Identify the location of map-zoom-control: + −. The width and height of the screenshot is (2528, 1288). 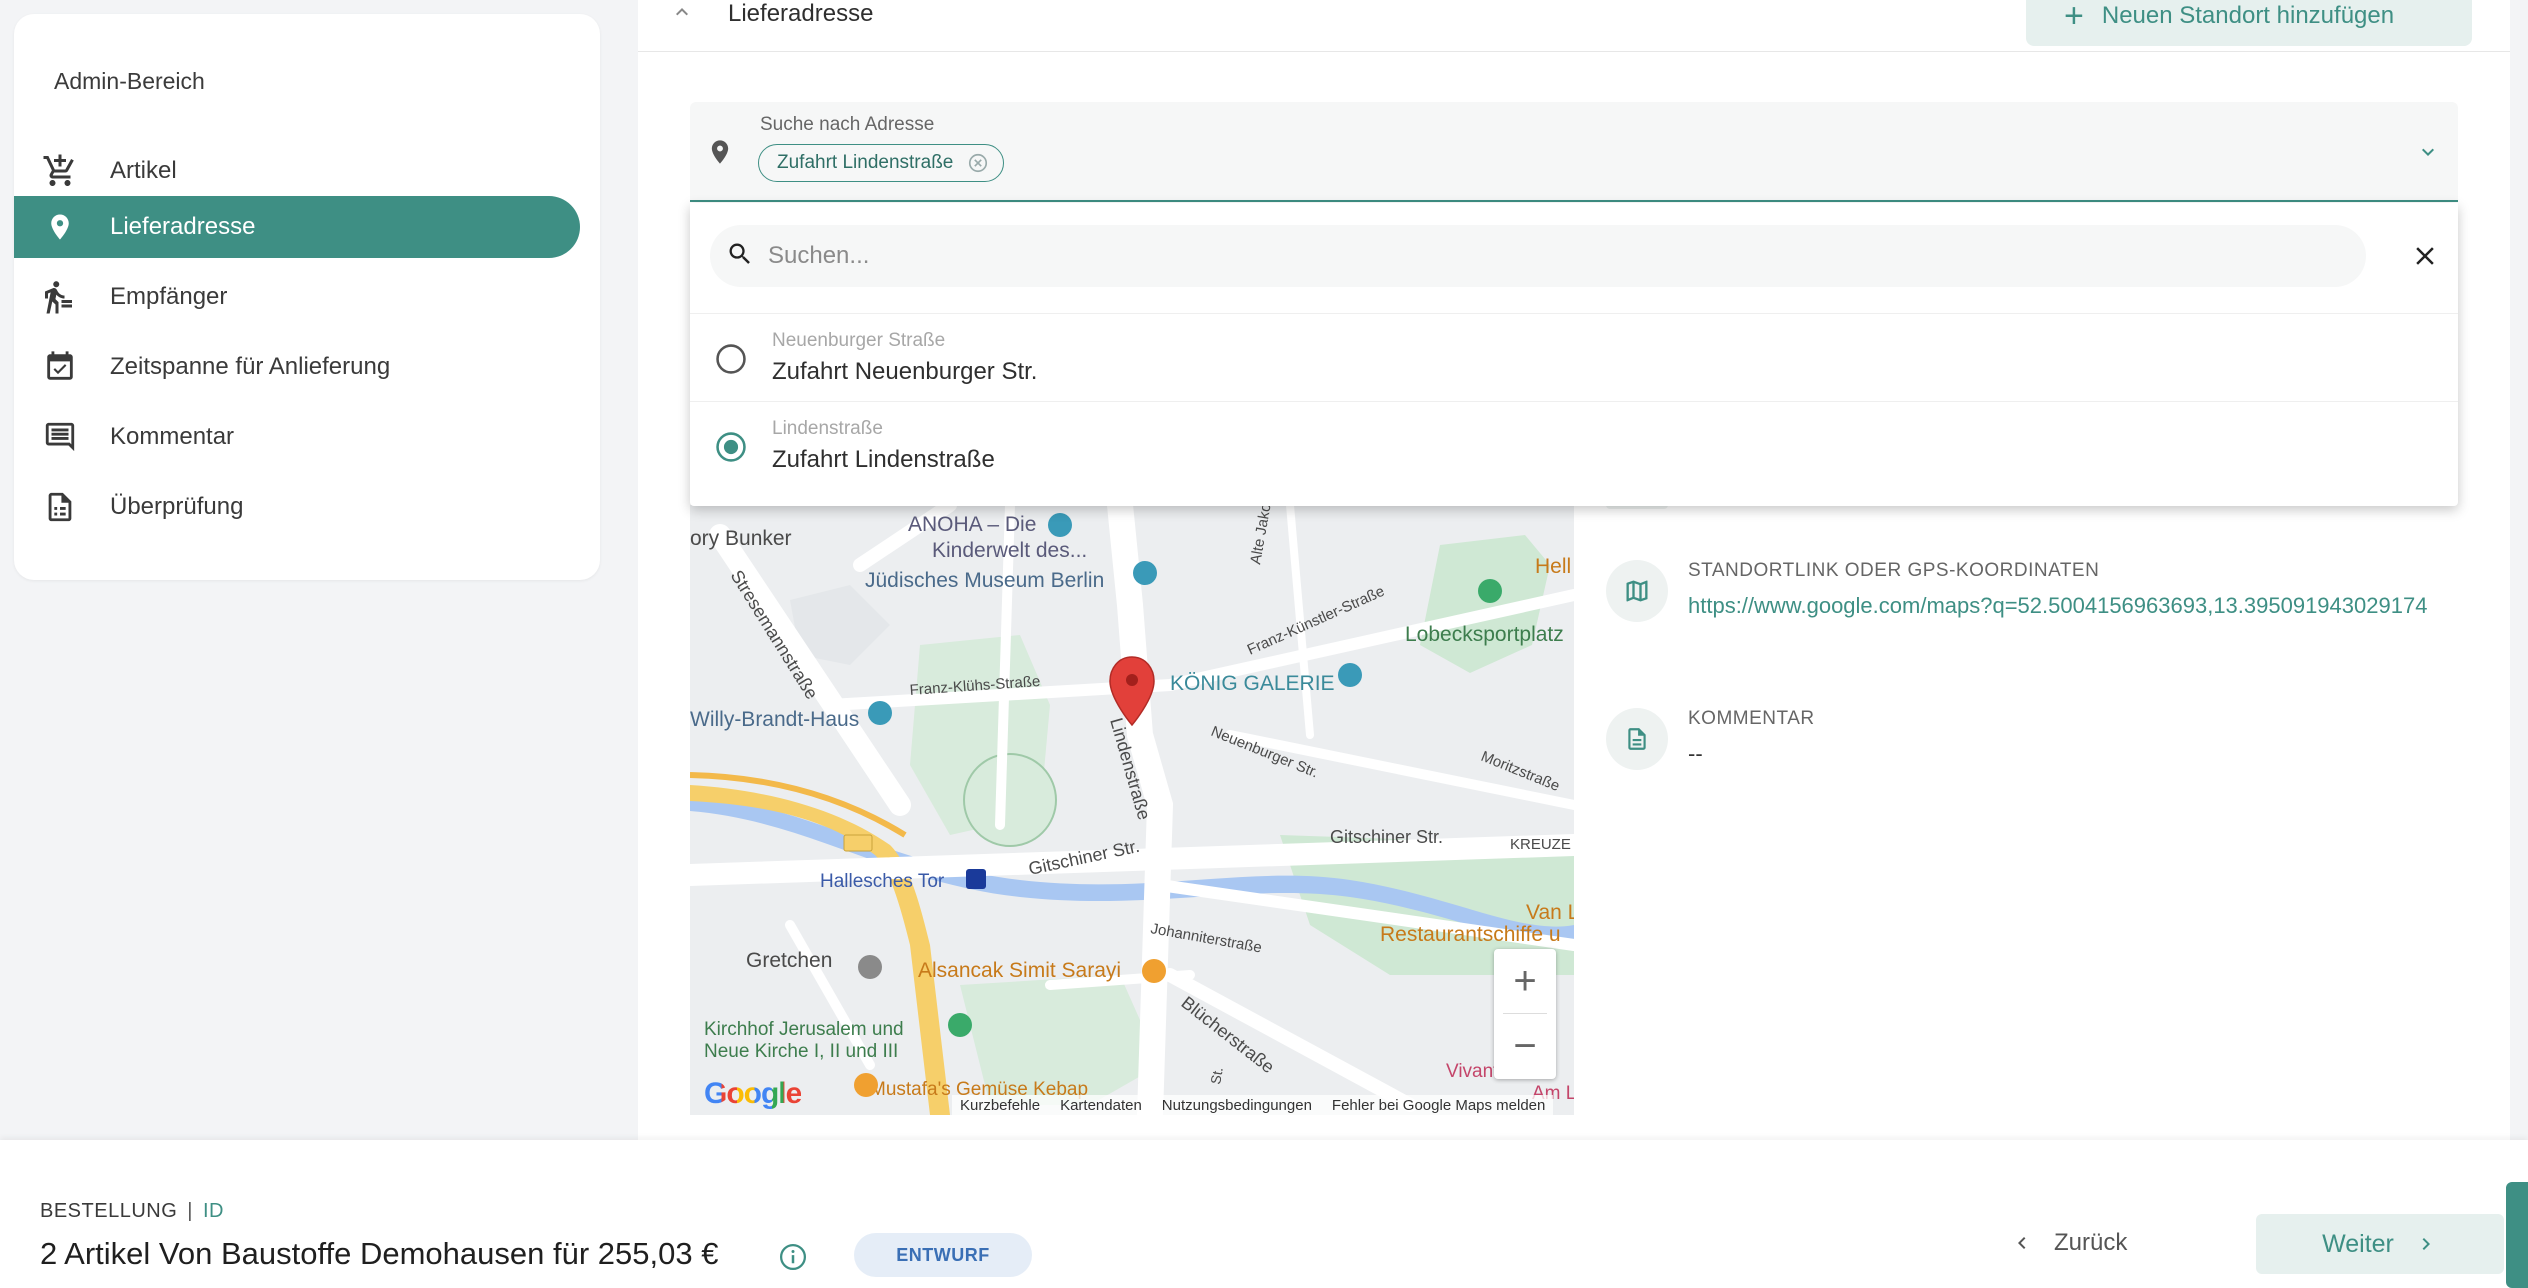
(1525, 1014).